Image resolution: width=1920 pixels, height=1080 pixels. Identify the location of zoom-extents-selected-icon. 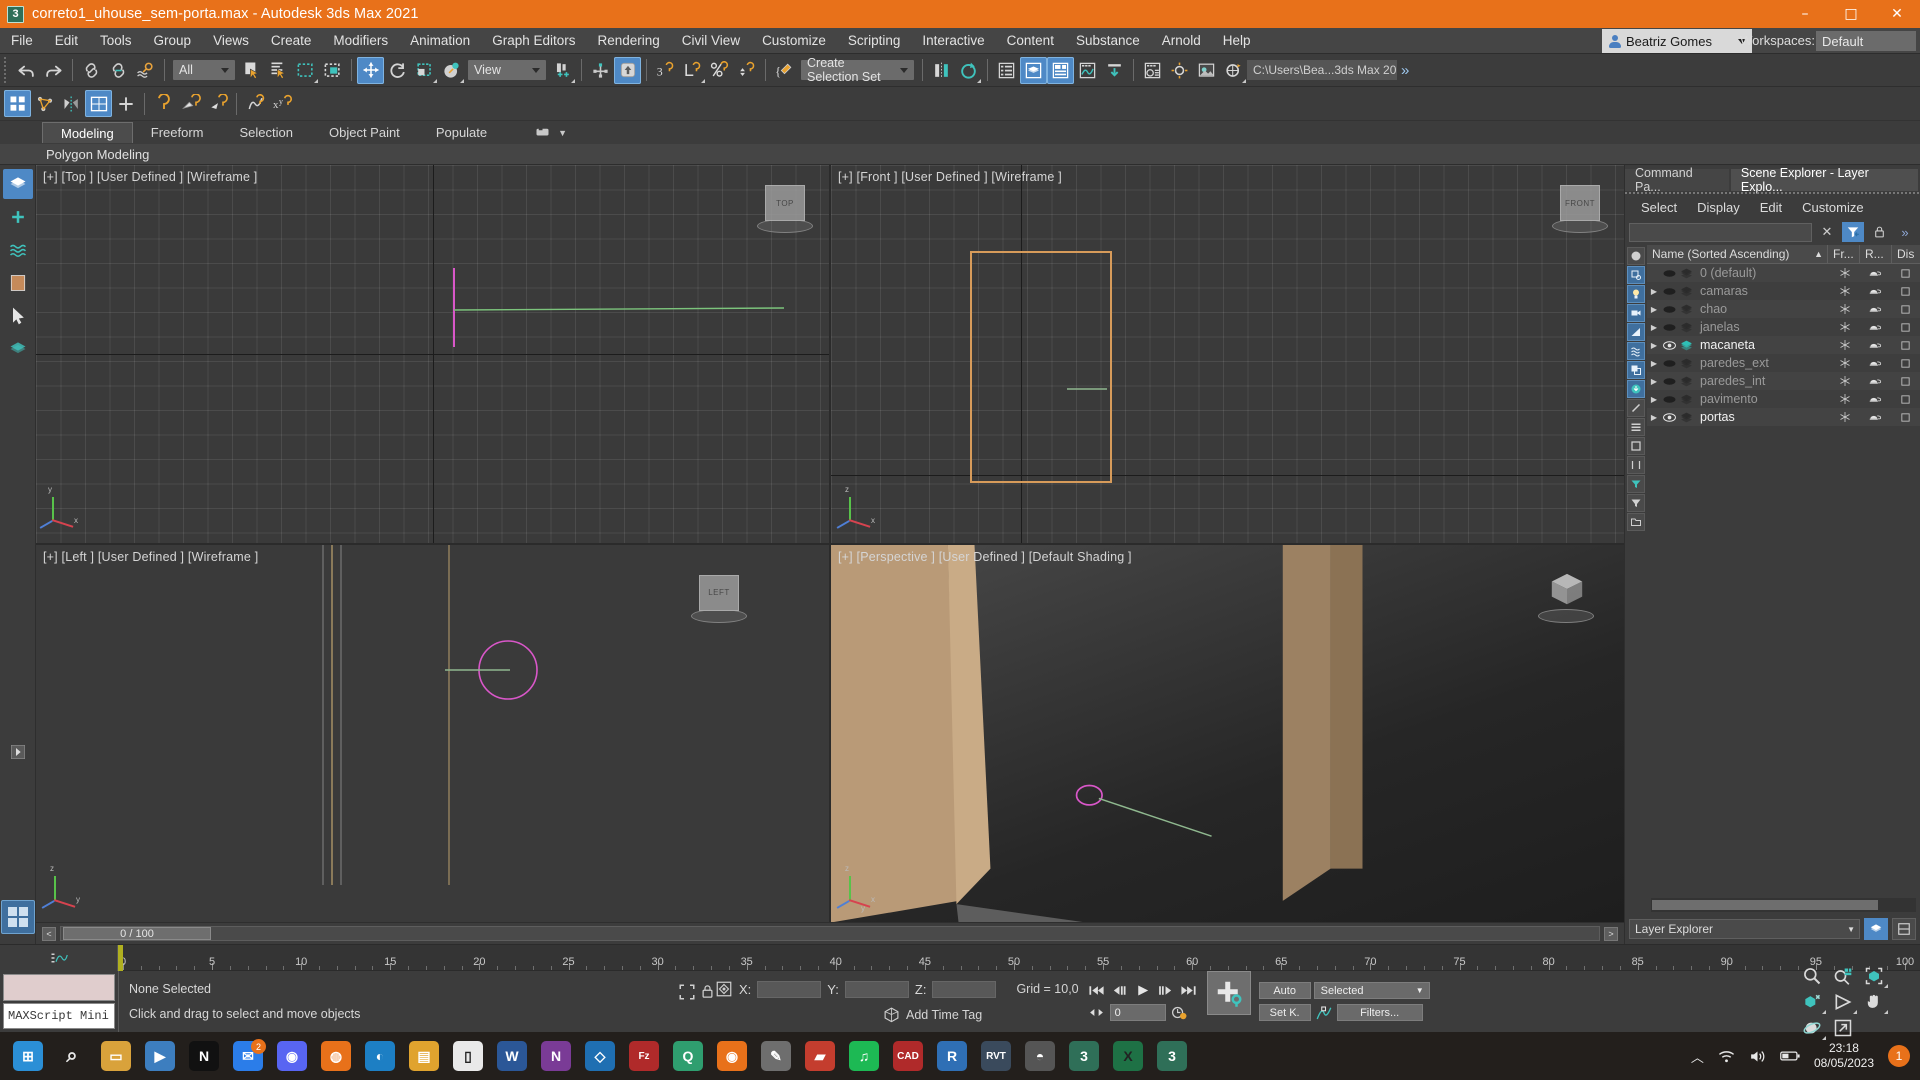
(1811, 1002).